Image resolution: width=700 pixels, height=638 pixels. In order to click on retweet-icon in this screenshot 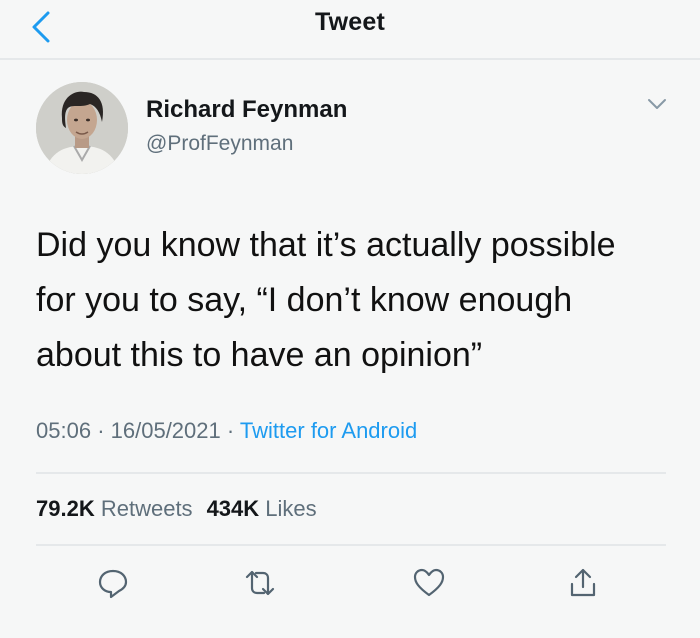, I will do `click(260, 583)`.